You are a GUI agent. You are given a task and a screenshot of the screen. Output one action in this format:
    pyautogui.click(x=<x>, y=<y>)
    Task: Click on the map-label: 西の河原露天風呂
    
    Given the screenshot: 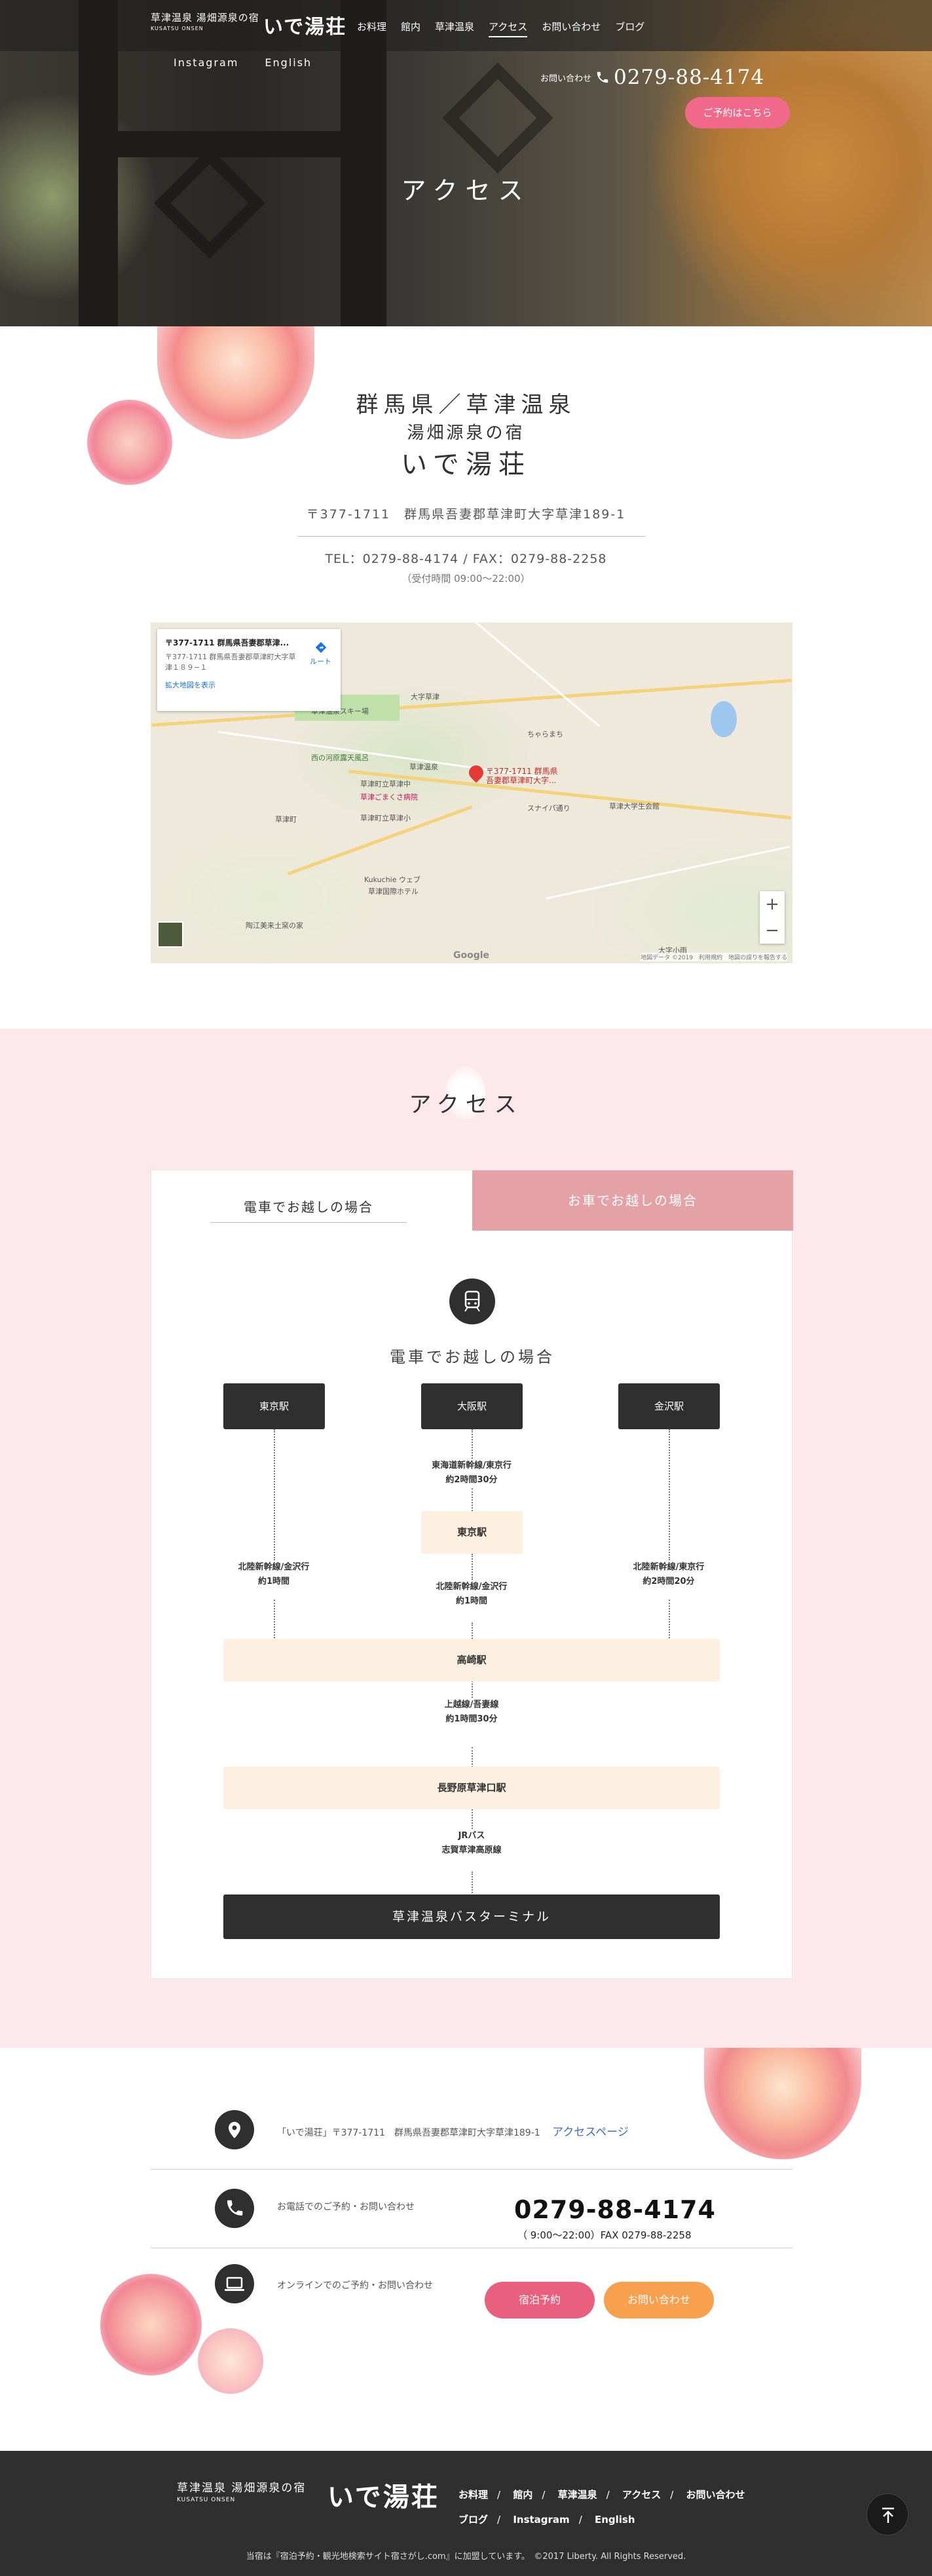 What is the action you would take?
    pyautogui.click(x=340, y=758)
    